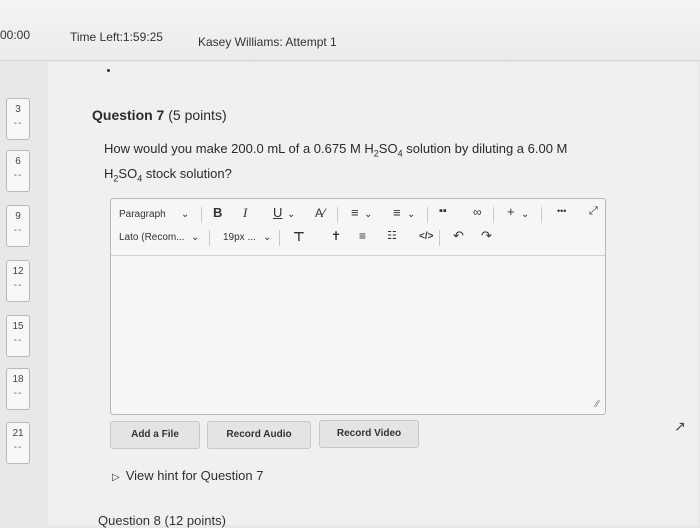 The height and width of the screenshot is (528, 700). I want to click on more-options-button: •••, so click(561, 211).